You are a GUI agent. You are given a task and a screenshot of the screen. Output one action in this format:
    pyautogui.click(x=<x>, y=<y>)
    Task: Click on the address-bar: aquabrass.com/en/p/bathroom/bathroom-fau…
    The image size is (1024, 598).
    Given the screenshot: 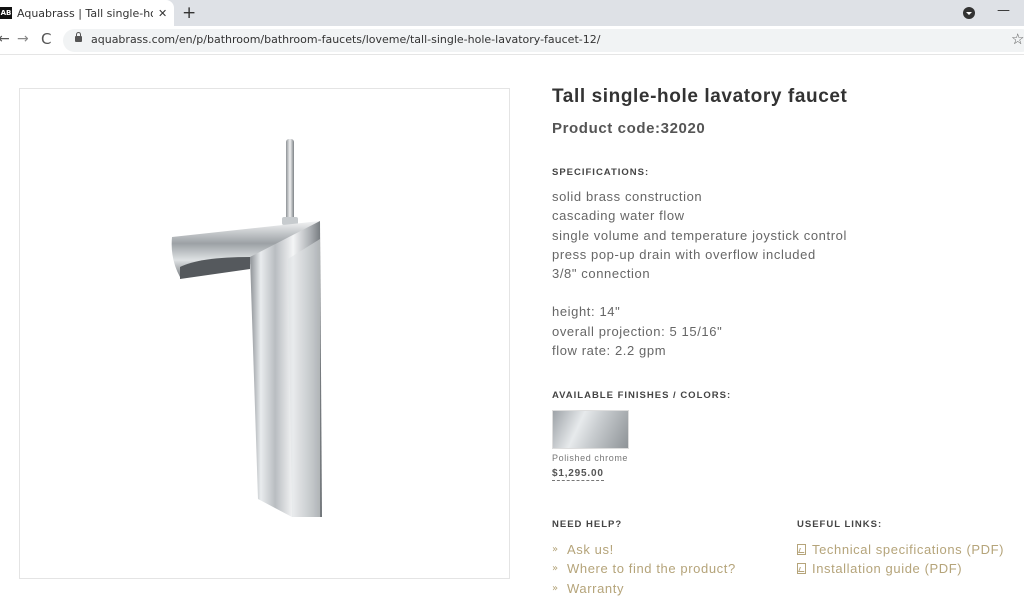 What is the action you would take?
    pyautogui.click(x=543, y=40)
    